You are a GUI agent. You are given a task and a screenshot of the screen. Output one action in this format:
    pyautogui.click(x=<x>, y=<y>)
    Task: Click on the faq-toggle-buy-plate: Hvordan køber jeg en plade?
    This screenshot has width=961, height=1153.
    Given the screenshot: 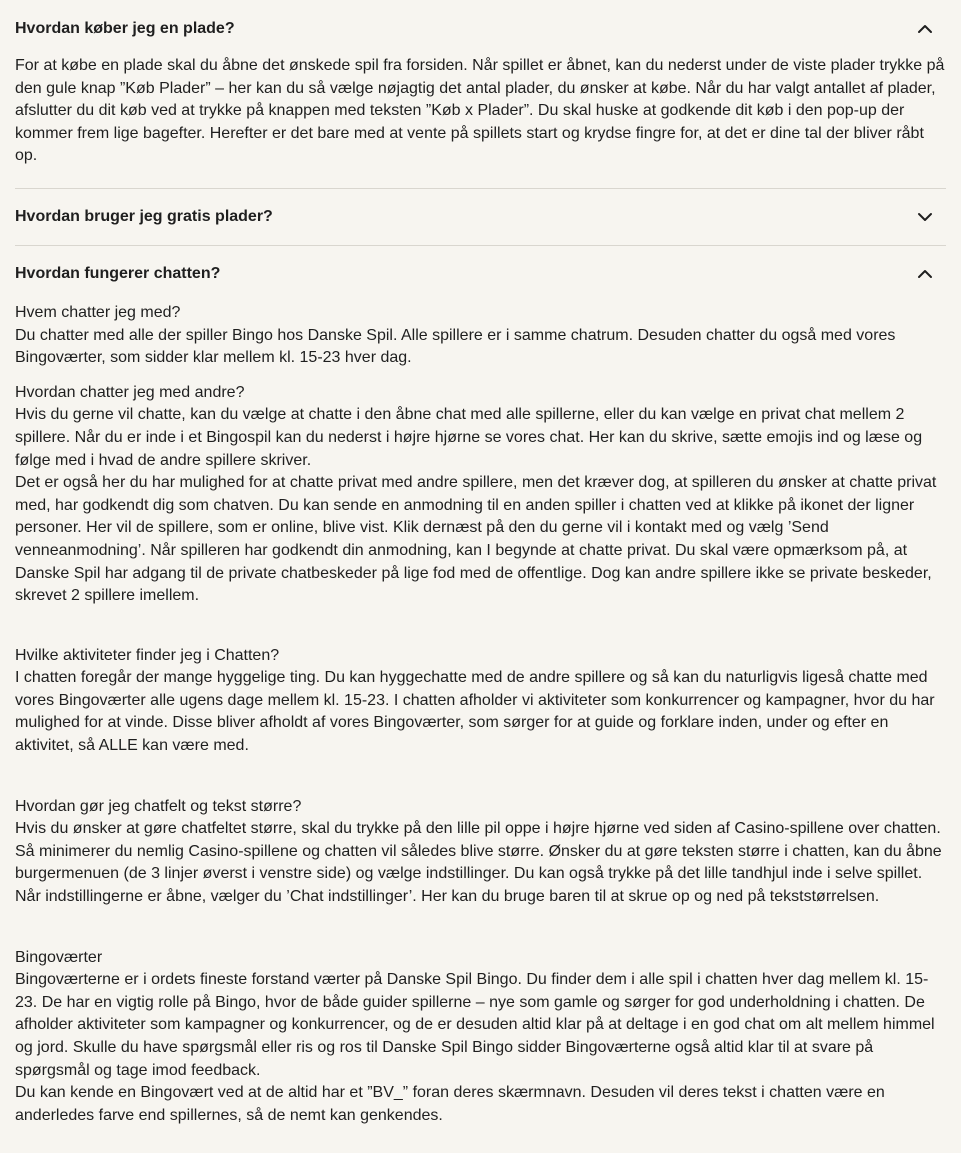 What is the action you would take?
    pyautogui.click(x=480, y=29)
    